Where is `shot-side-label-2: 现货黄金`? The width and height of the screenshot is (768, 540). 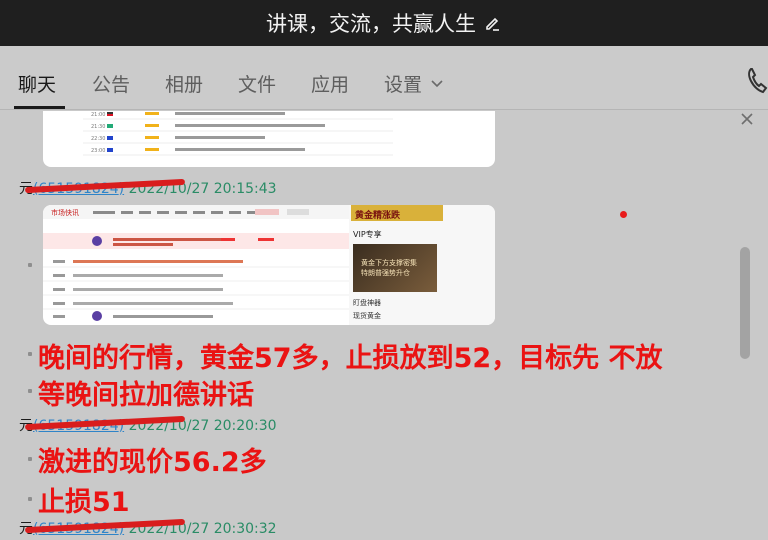 shot-side-label-2: 现货黄金 is located at coordinates (367, 316).